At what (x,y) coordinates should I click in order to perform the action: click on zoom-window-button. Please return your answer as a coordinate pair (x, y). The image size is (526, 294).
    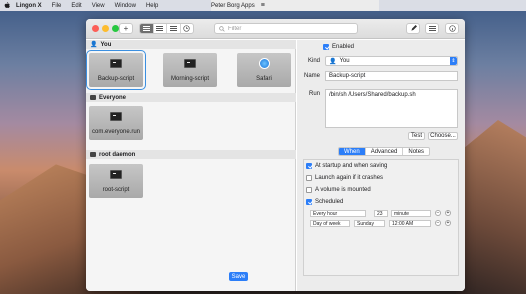
    Looking at the image, I should click on (115, 28).